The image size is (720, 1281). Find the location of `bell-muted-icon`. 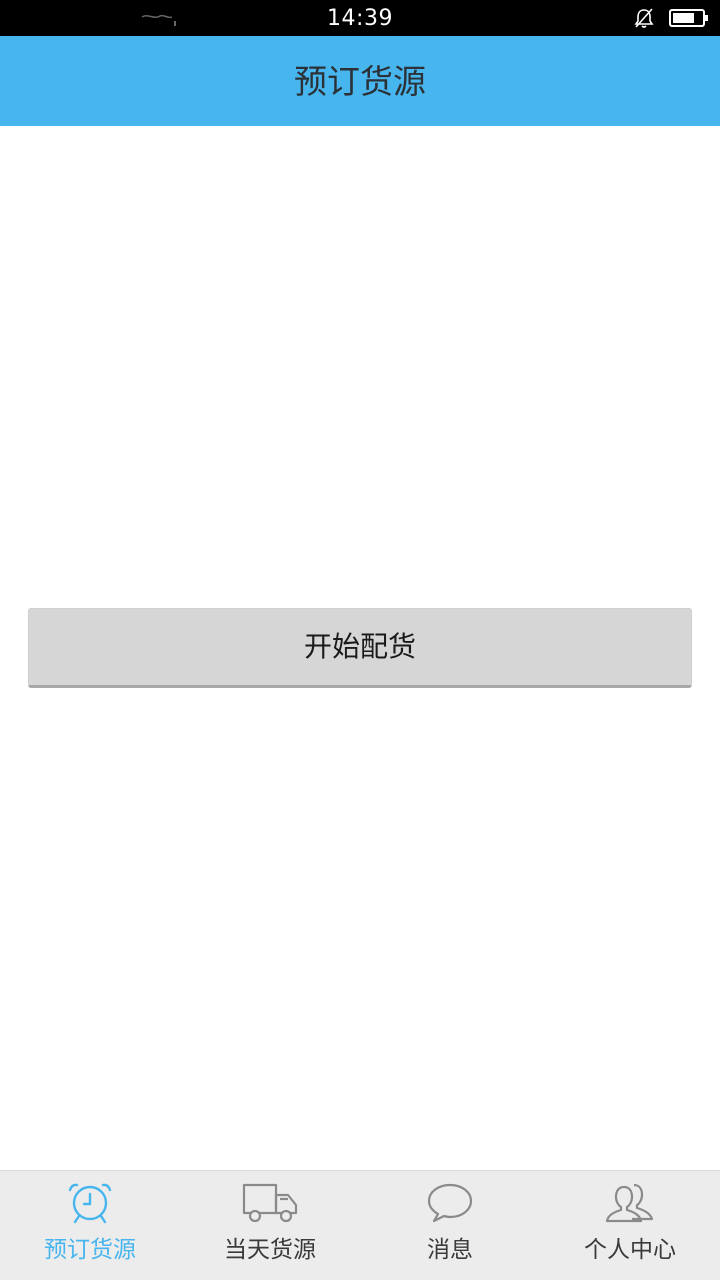

bell-muted-icon is located at coordinates (644, 18).